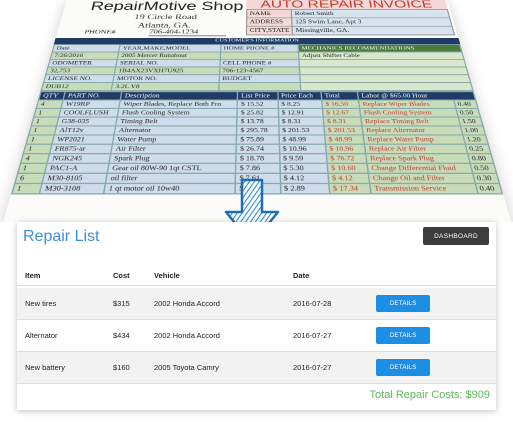 This screenshot has height=435, width=513. What do you see at coordinates (174, 149) in the screenshot?
I see `parts-cell: Air Filter` at bounding box center [174, 149].